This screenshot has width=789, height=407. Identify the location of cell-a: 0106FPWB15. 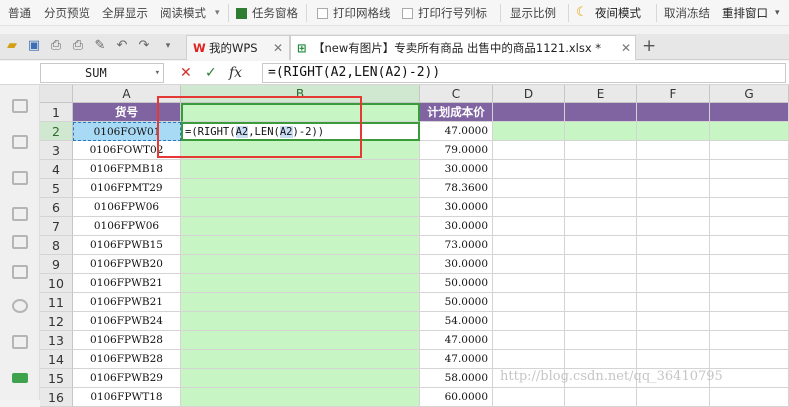
(127, 245).